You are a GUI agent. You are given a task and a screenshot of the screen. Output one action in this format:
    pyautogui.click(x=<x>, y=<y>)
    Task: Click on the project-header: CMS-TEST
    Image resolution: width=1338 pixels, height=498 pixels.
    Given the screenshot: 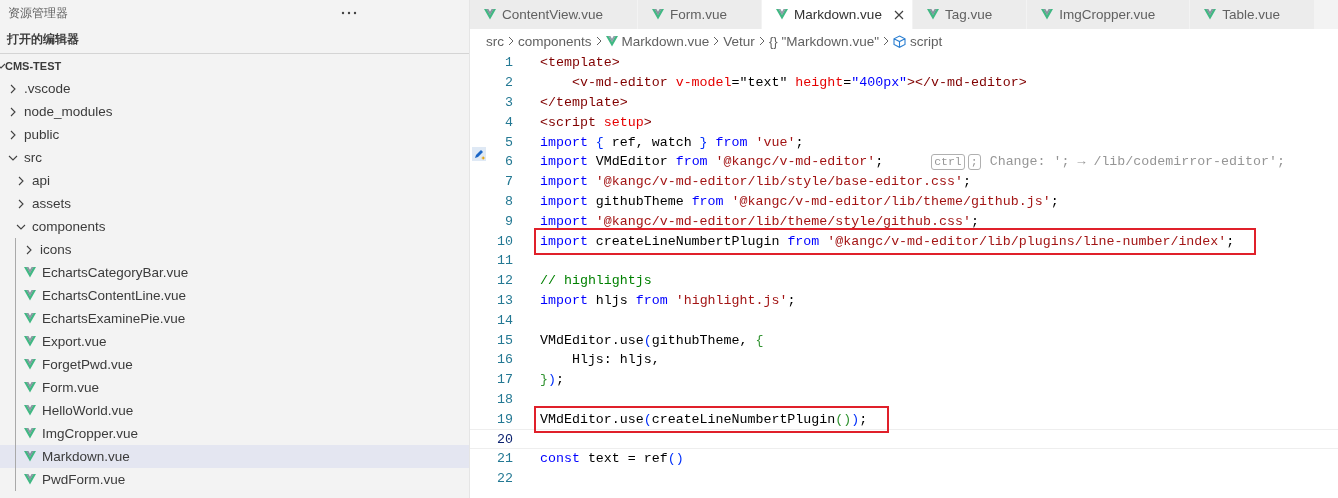 What is the action you would take?
    pyautogui.click(x=33, y=65)
    